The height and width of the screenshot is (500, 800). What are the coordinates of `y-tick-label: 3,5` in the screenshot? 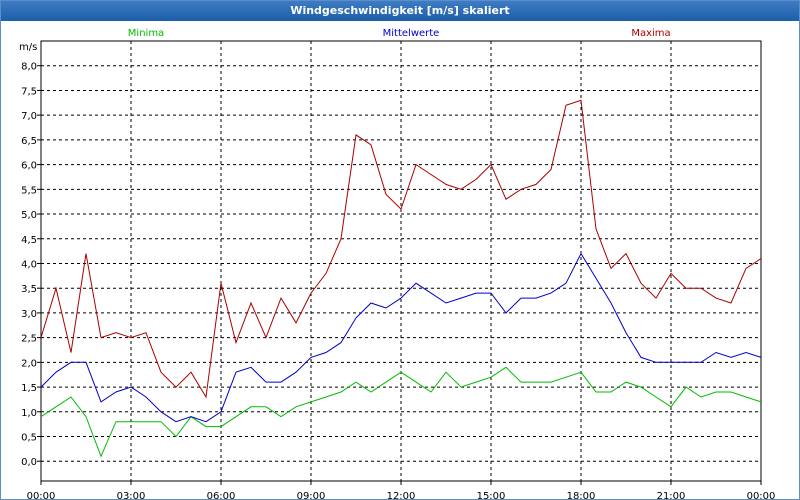 It's located at (29, 289).